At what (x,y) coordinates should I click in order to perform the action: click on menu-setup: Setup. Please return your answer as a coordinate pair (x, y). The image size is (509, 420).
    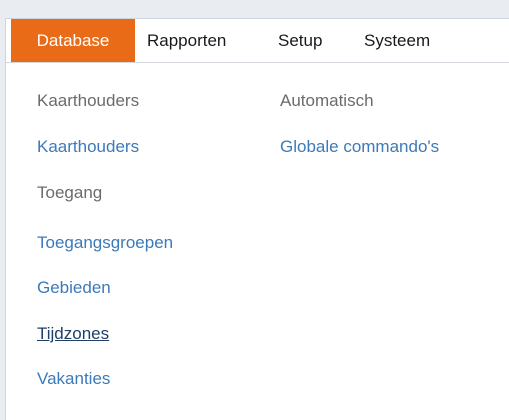
    Looking at the image, I should click on (300, 40).